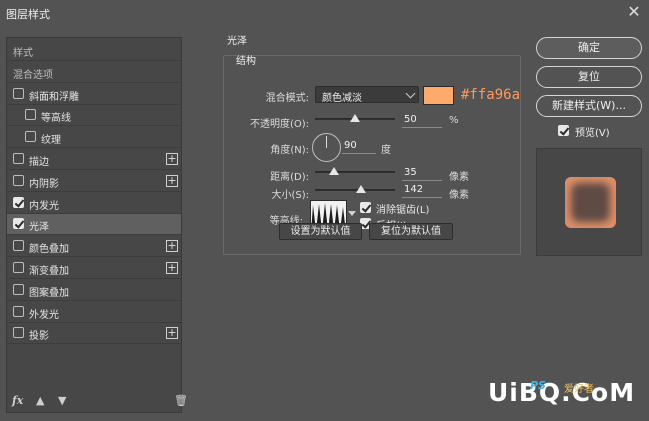 This screenshot has height=421, width=649. What do you see at coordinates (579, 389) in the screenshot?
I see `watermark-site: 爱好者` at bounding box center [579, 389].